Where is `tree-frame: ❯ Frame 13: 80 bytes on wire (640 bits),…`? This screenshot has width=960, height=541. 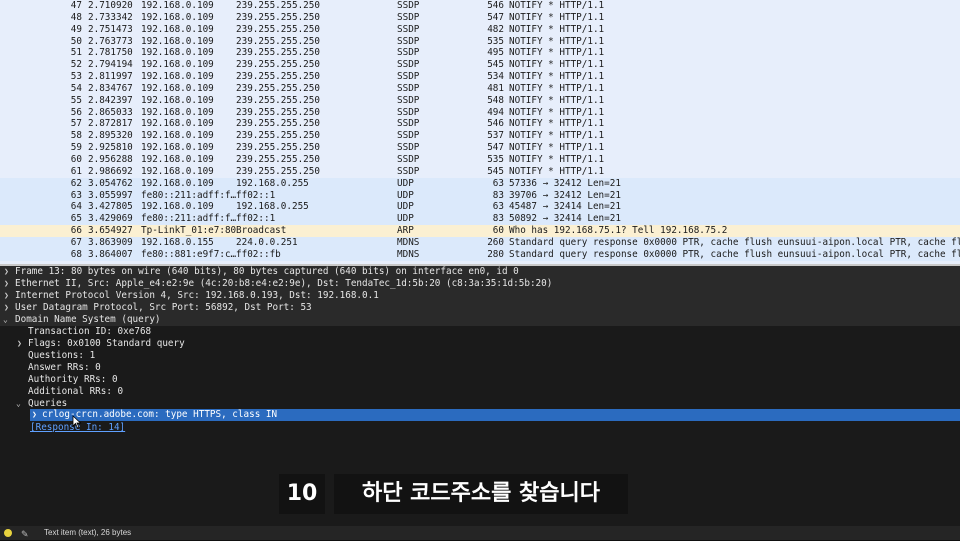
tree-frame: ❯ Frame 13: 80 bytes on wire (640 bits),… is located at coordinates (480, 272).